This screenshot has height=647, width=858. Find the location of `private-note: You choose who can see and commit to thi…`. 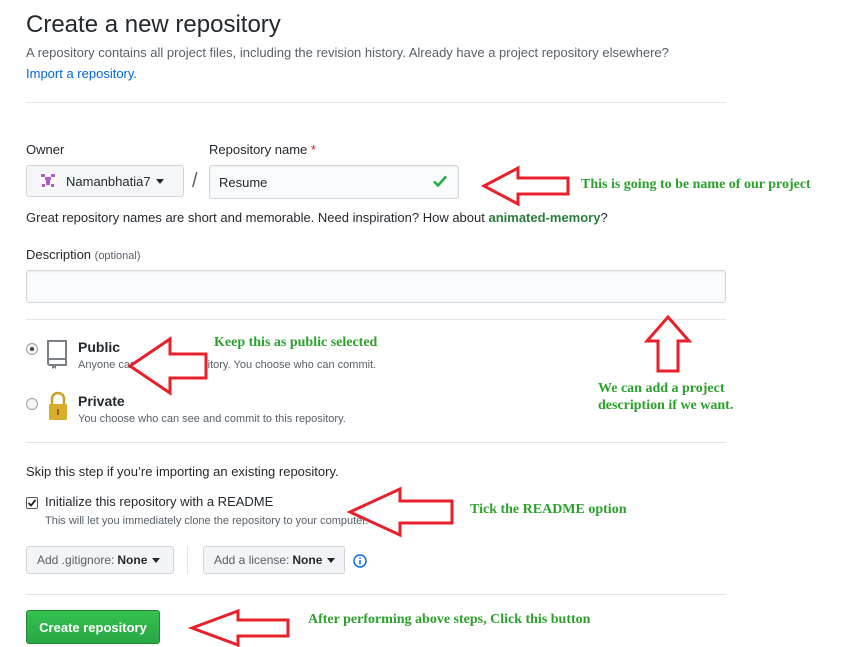

private-note: You choose who can see and commit to thi… is located at coordinates (212, 419).